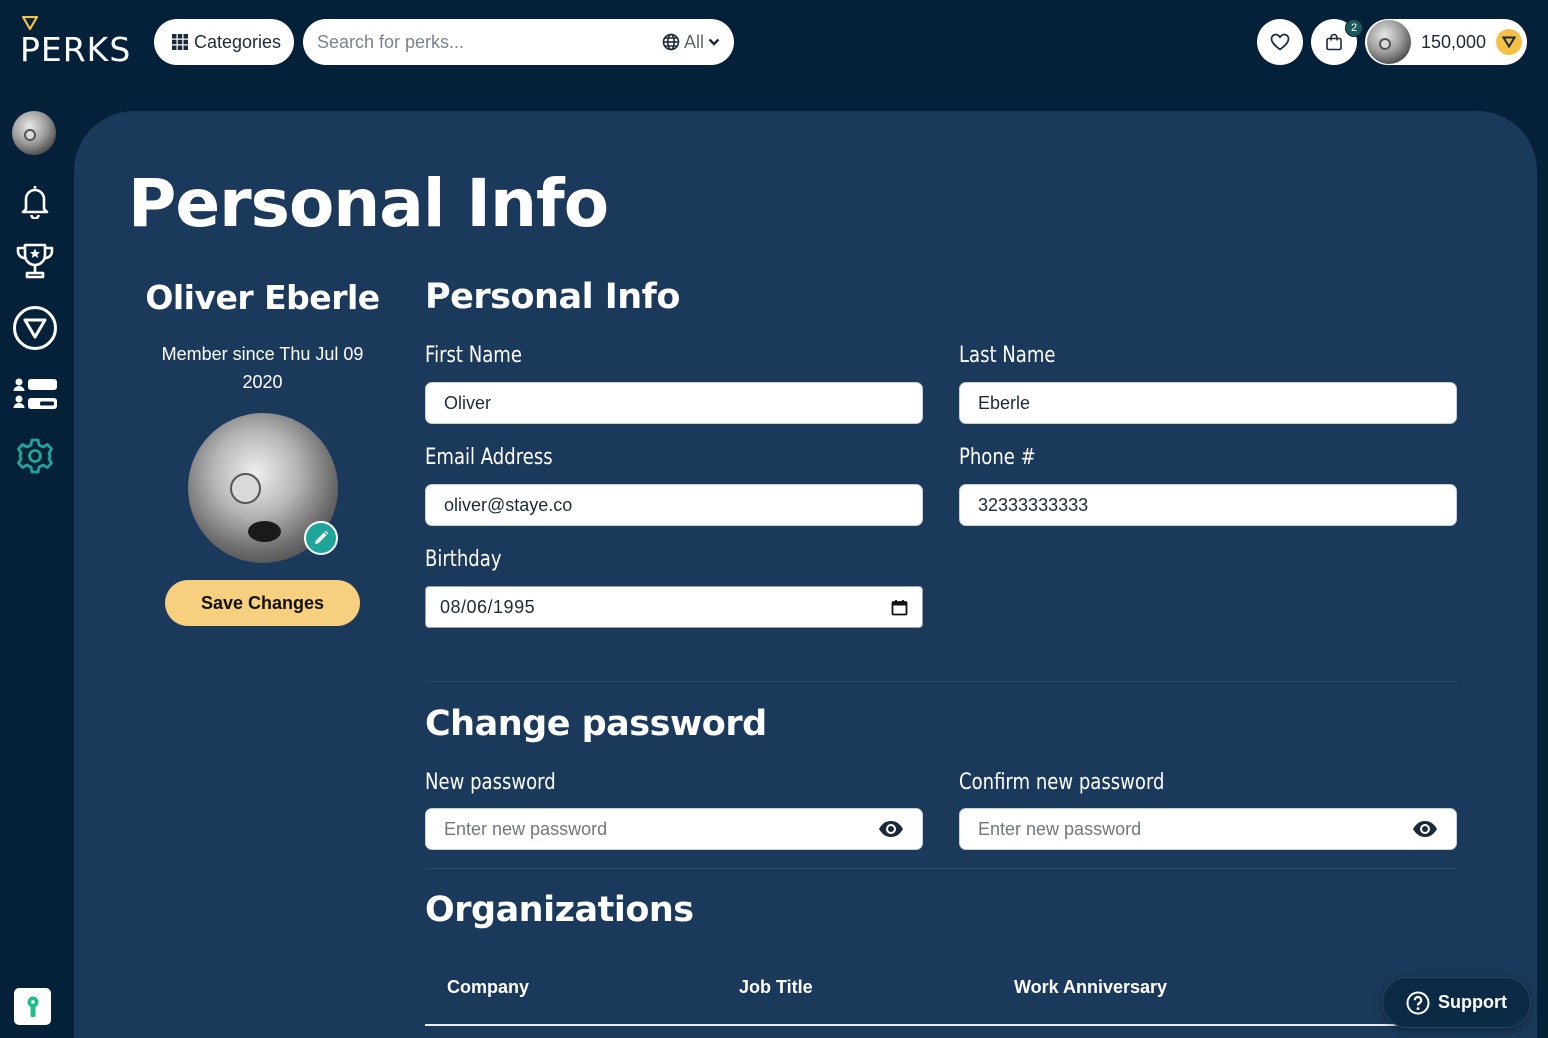 The height and width of the screenshot is (1038, 1548). Describe the element at coordinates (490, 782) in the screenshot. I see `new-password-label: New password` at that location.